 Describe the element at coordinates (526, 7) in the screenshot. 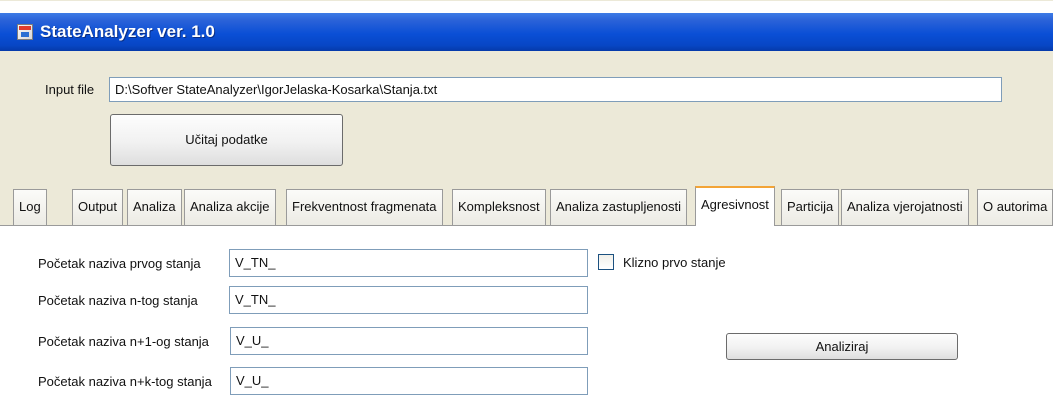

I see `desktop-strip` at that location.